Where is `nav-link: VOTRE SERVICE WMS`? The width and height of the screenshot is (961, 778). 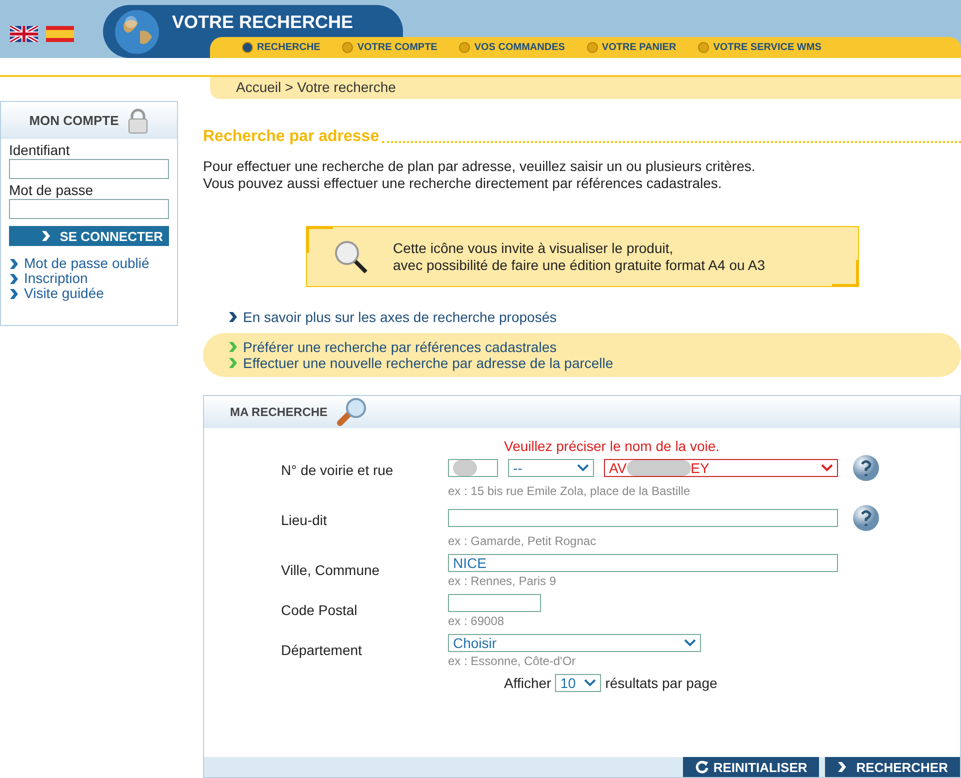
nav-link: VOTRE SERVICE WMS is located at coordinates (760, 47).